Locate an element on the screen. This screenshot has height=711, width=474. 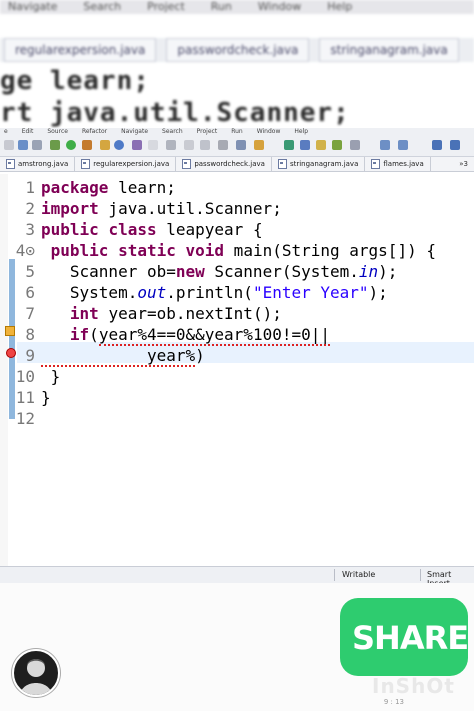
tab-passwordcheck: passwordcheck.java is located at coordinates (224, 164).